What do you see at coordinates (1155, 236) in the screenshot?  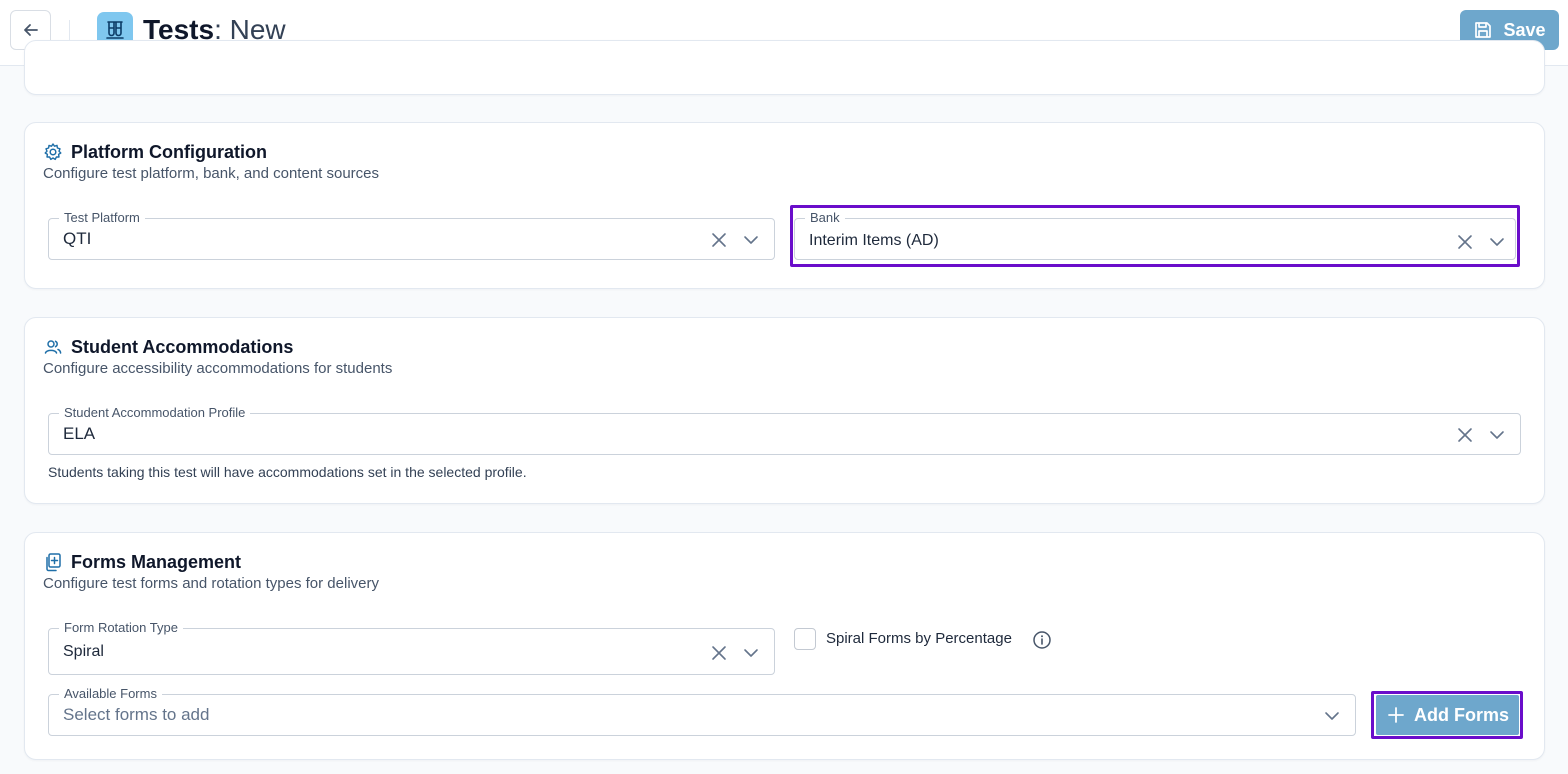 I see `bank-highlight-outline` at bounding box center [1155, 236].